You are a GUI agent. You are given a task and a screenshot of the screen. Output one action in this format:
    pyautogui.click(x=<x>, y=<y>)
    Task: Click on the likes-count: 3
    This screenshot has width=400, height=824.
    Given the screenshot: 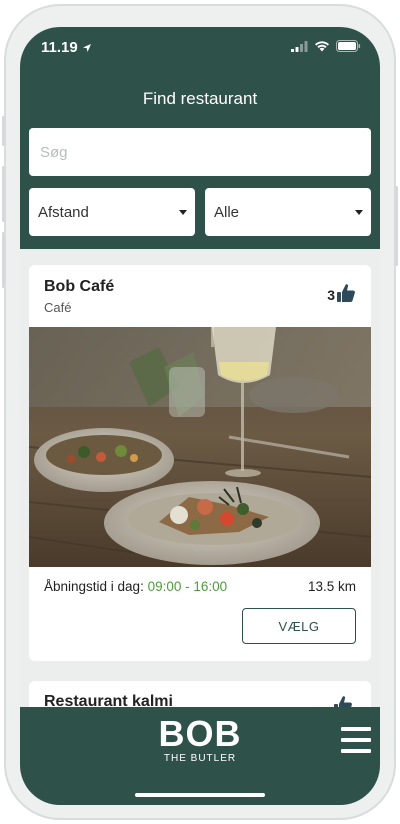 What is the action you would take?
    pyautogui.click(x=331, y=295)
    